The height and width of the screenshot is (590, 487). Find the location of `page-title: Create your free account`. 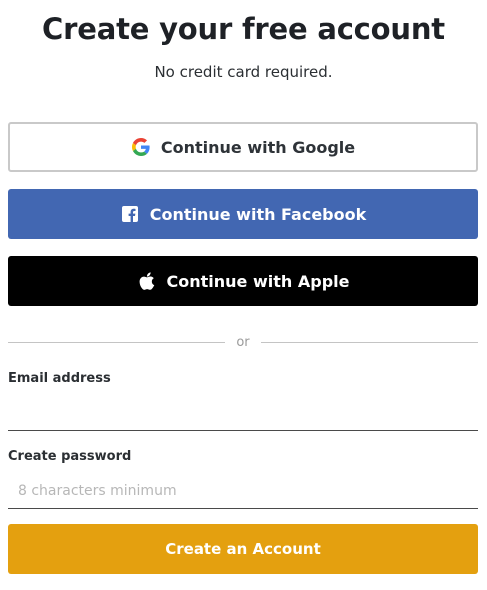

page-title: Create your free account is located at coordinates (243, 29).